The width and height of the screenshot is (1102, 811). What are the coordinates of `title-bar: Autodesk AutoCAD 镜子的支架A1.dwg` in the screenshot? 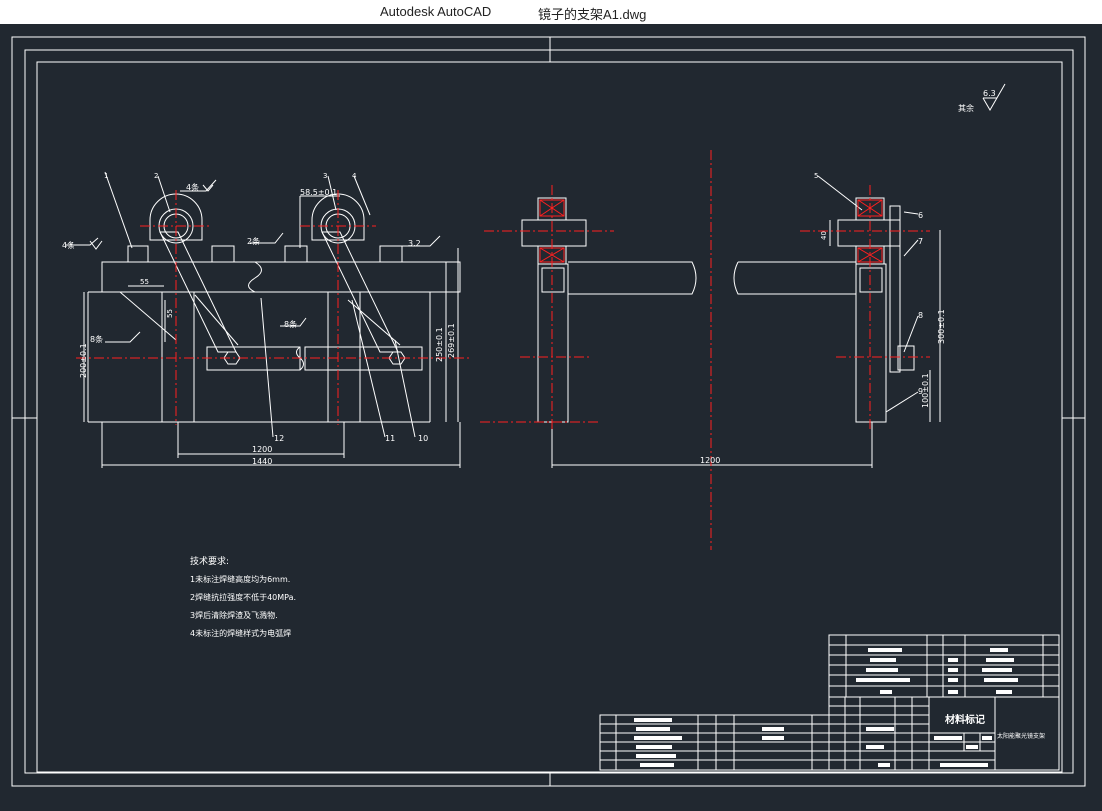 It's located at (551, 12).